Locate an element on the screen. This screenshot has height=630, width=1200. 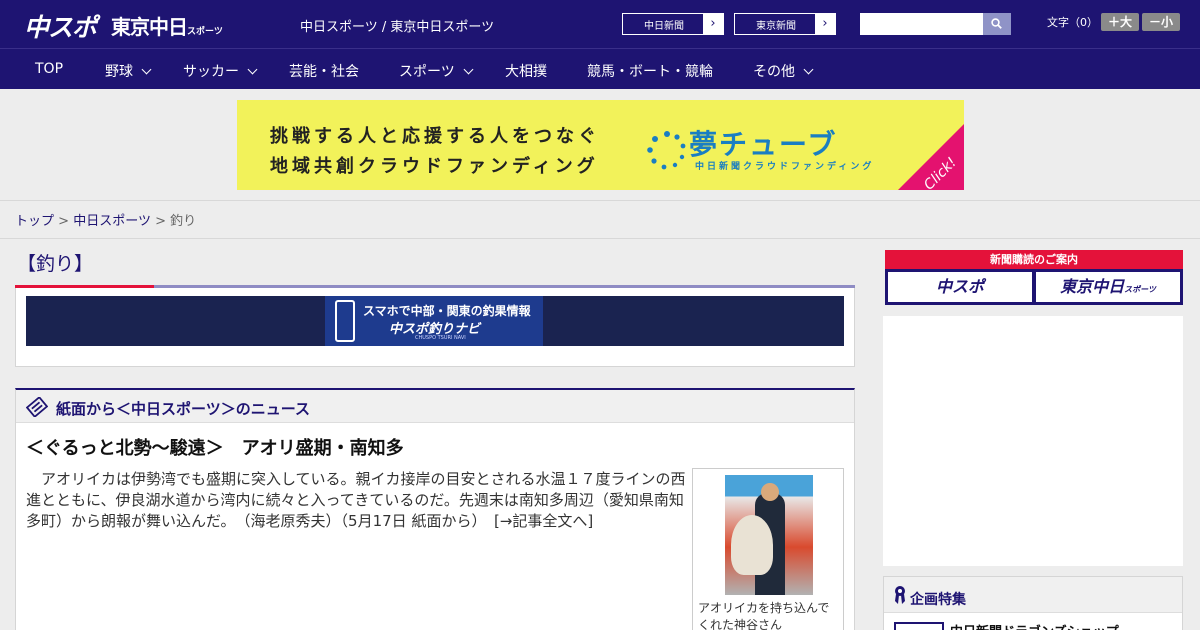
article-photo-frame: アオリイカを持ち込んでくれた神谷さん is located at coordinates (768, 549).